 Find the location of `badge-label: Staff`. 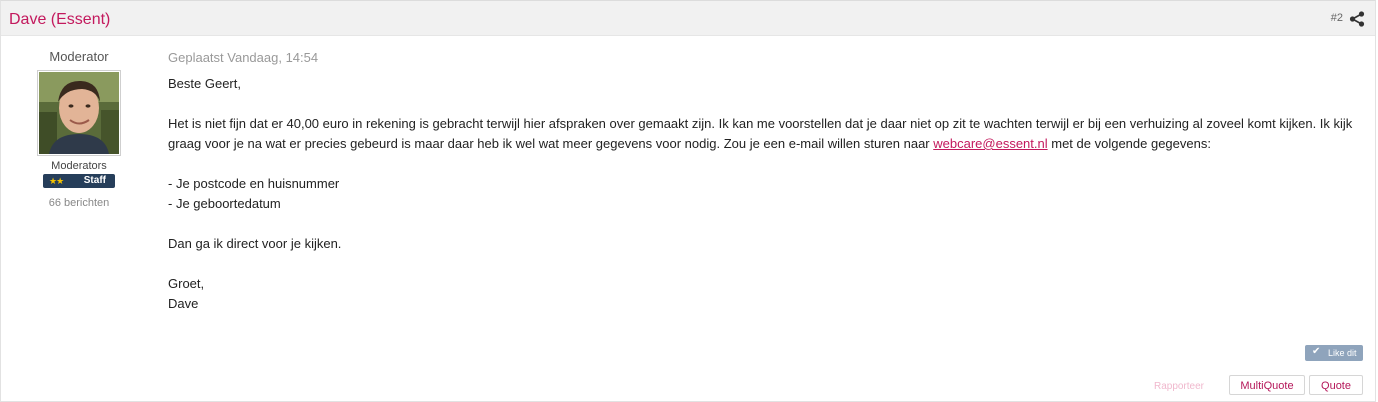

badge-label: Staff is located at coordinates (94, 180).